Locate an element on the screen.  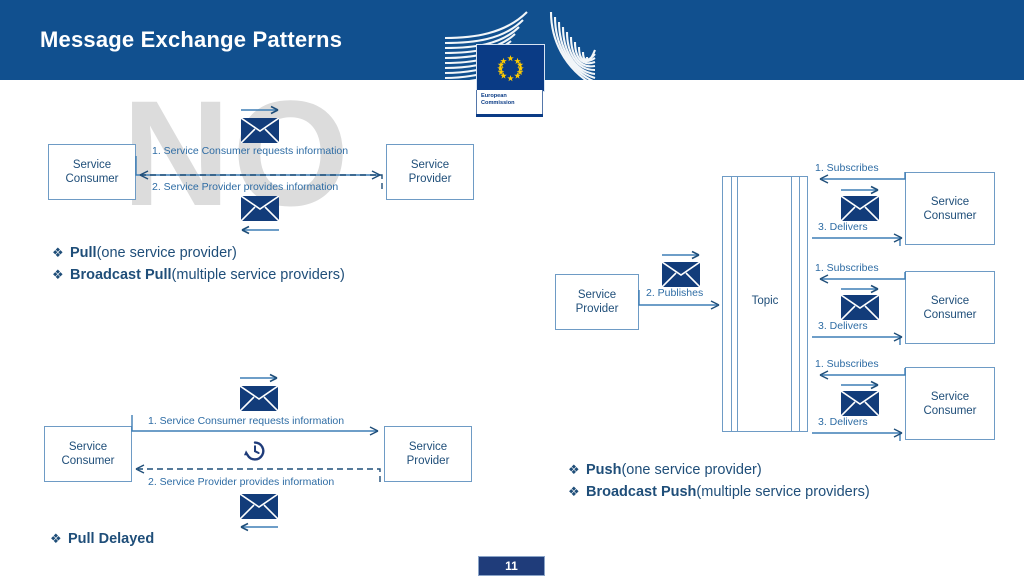
push-bullet-0-rest: (one service provider) is located at coordinates (691, 470).